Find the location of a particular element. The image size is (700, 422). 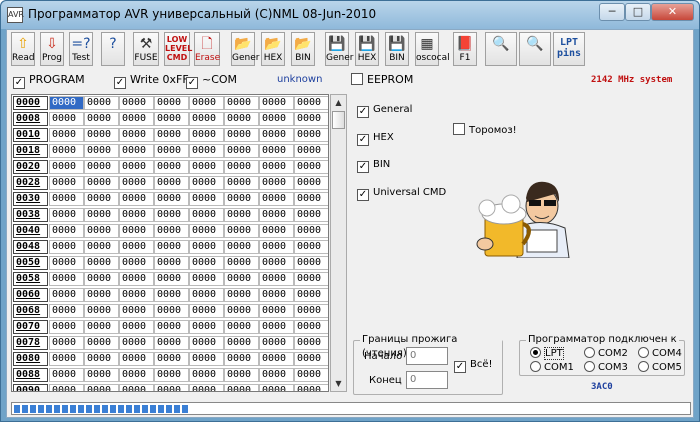

end-field: 0 is located at coordinates (427, 380).